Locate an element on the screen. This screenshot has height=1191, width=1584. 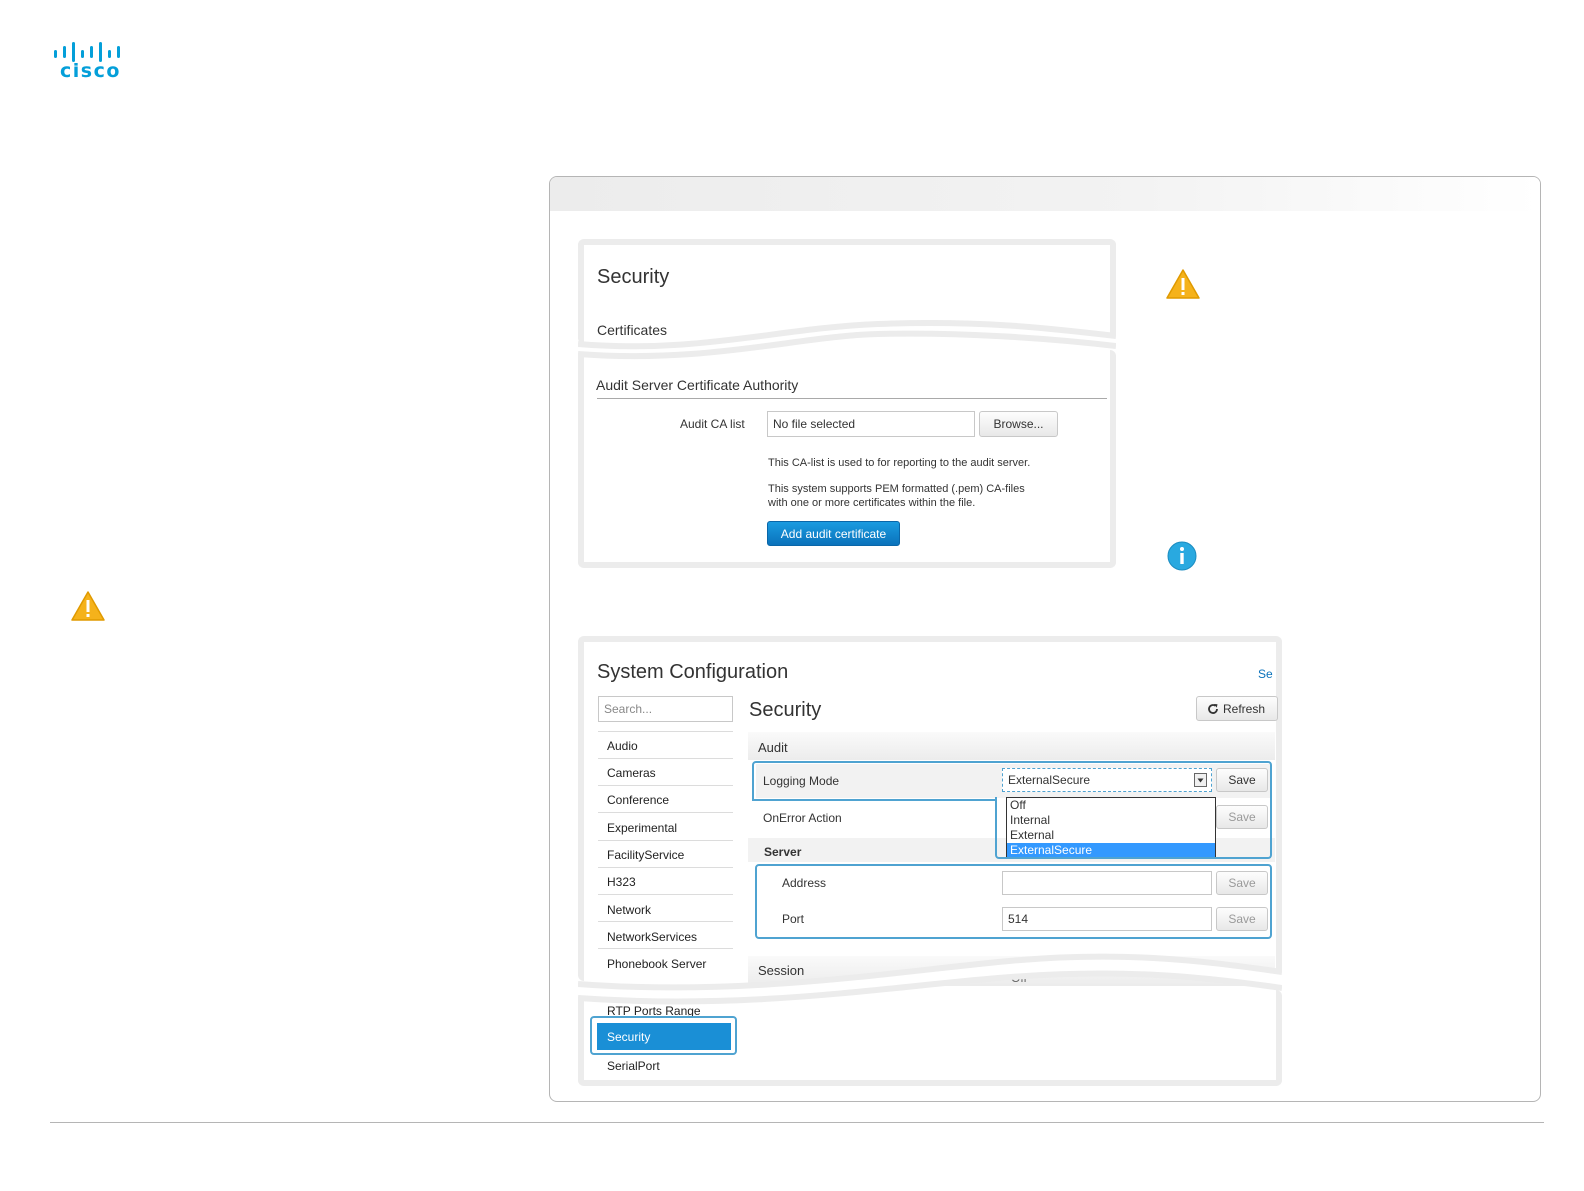
security-title: Security is located at coordinates (633, 277).